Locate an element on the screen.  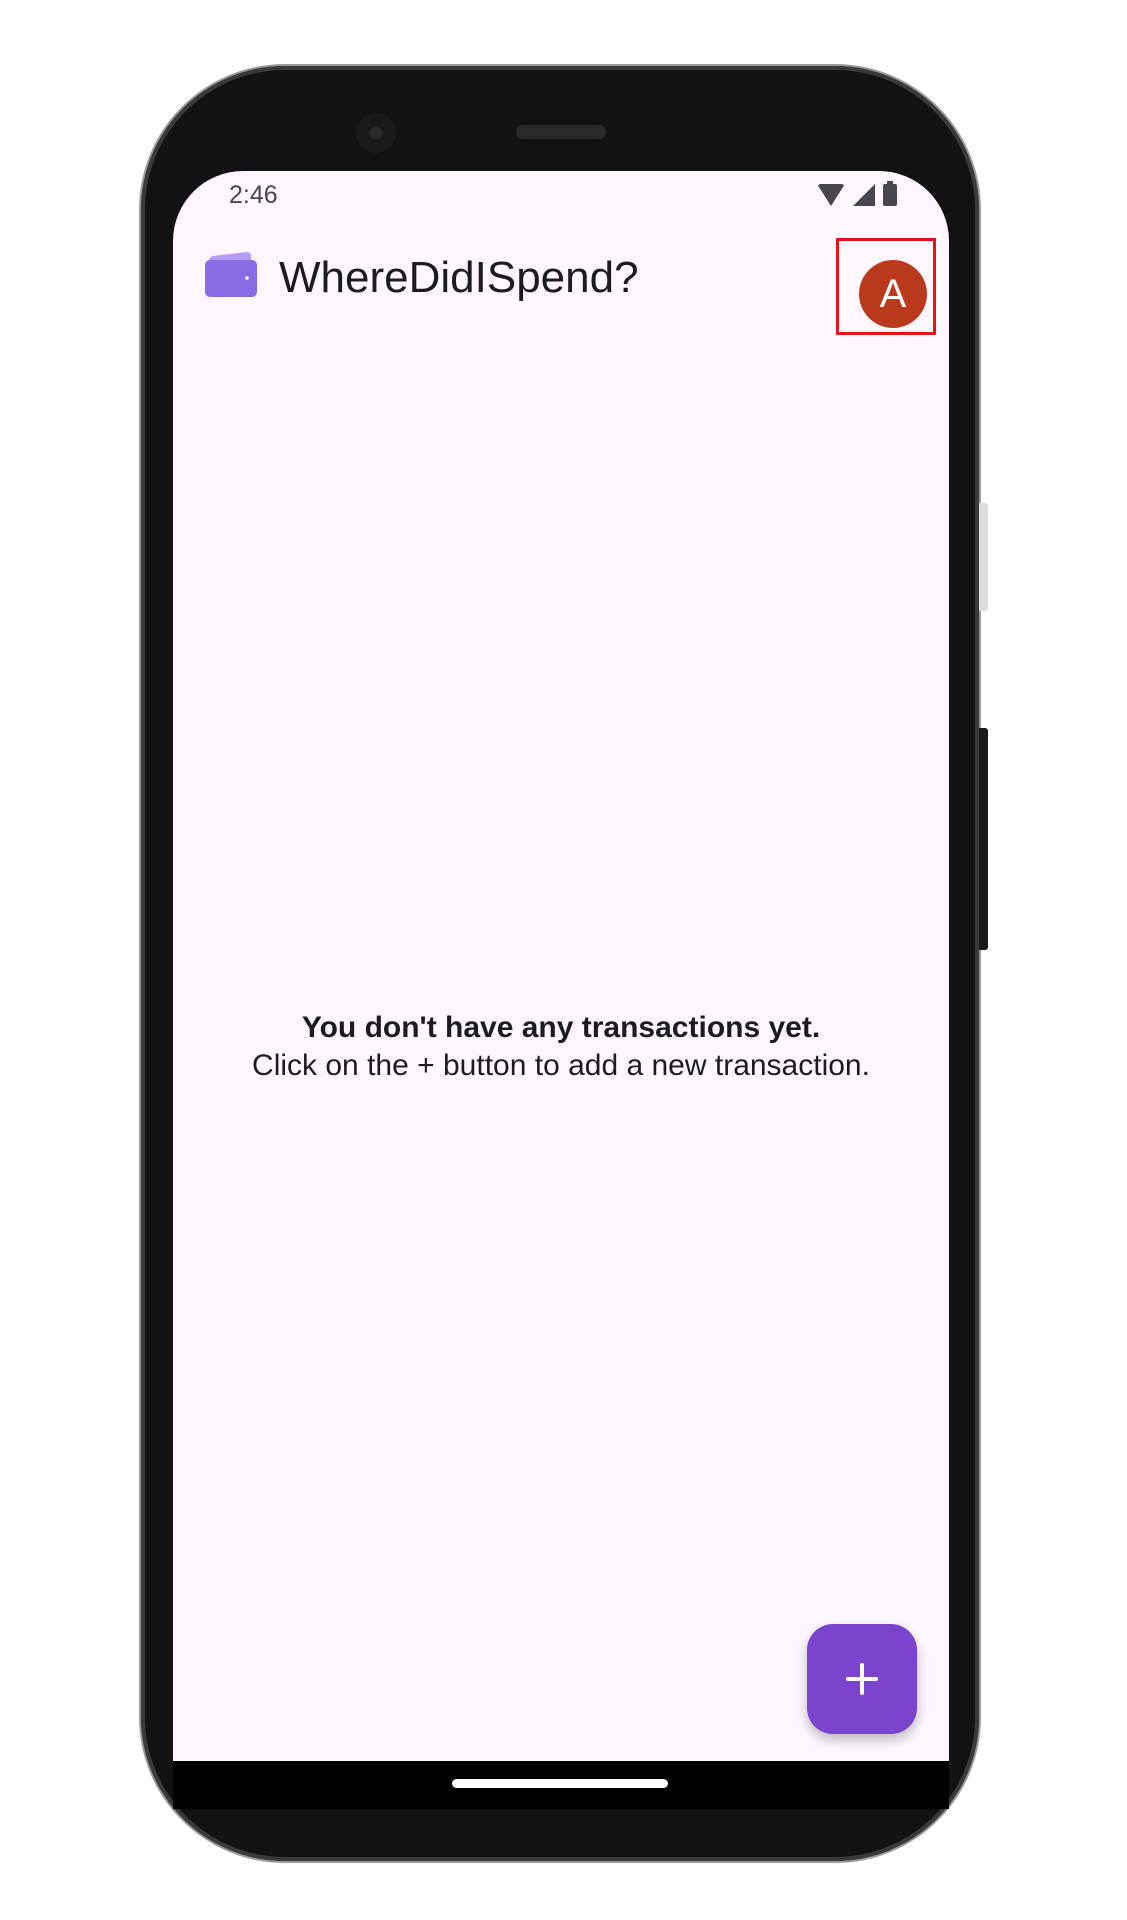
account-avatar-button: A is located at coordinates (893, 294).